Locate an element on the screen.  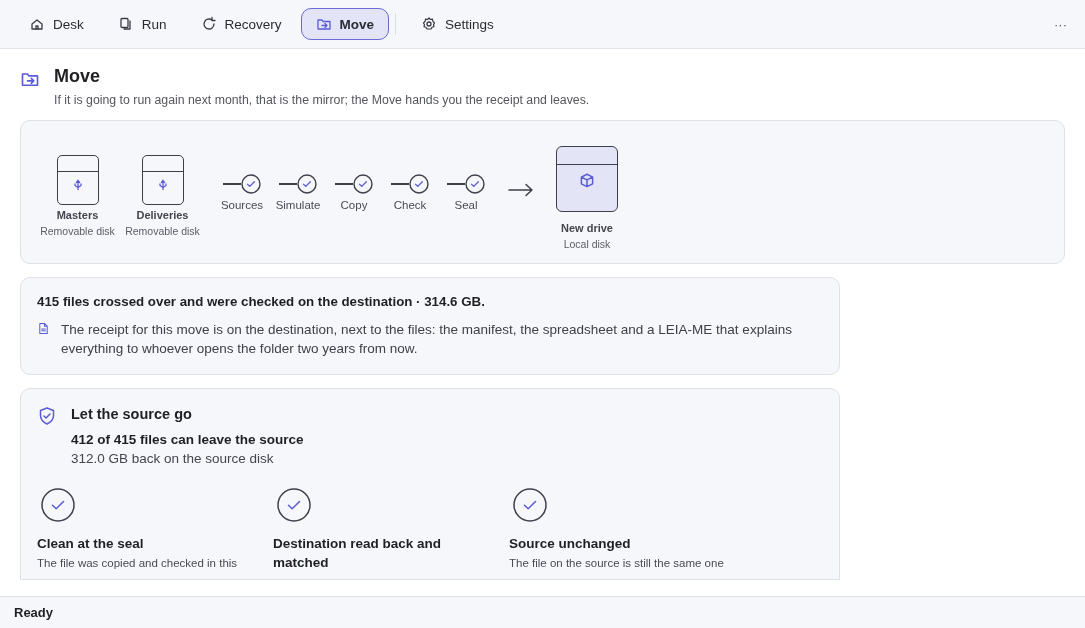
disk-type: Local disk is located at coordinates (587, 244).